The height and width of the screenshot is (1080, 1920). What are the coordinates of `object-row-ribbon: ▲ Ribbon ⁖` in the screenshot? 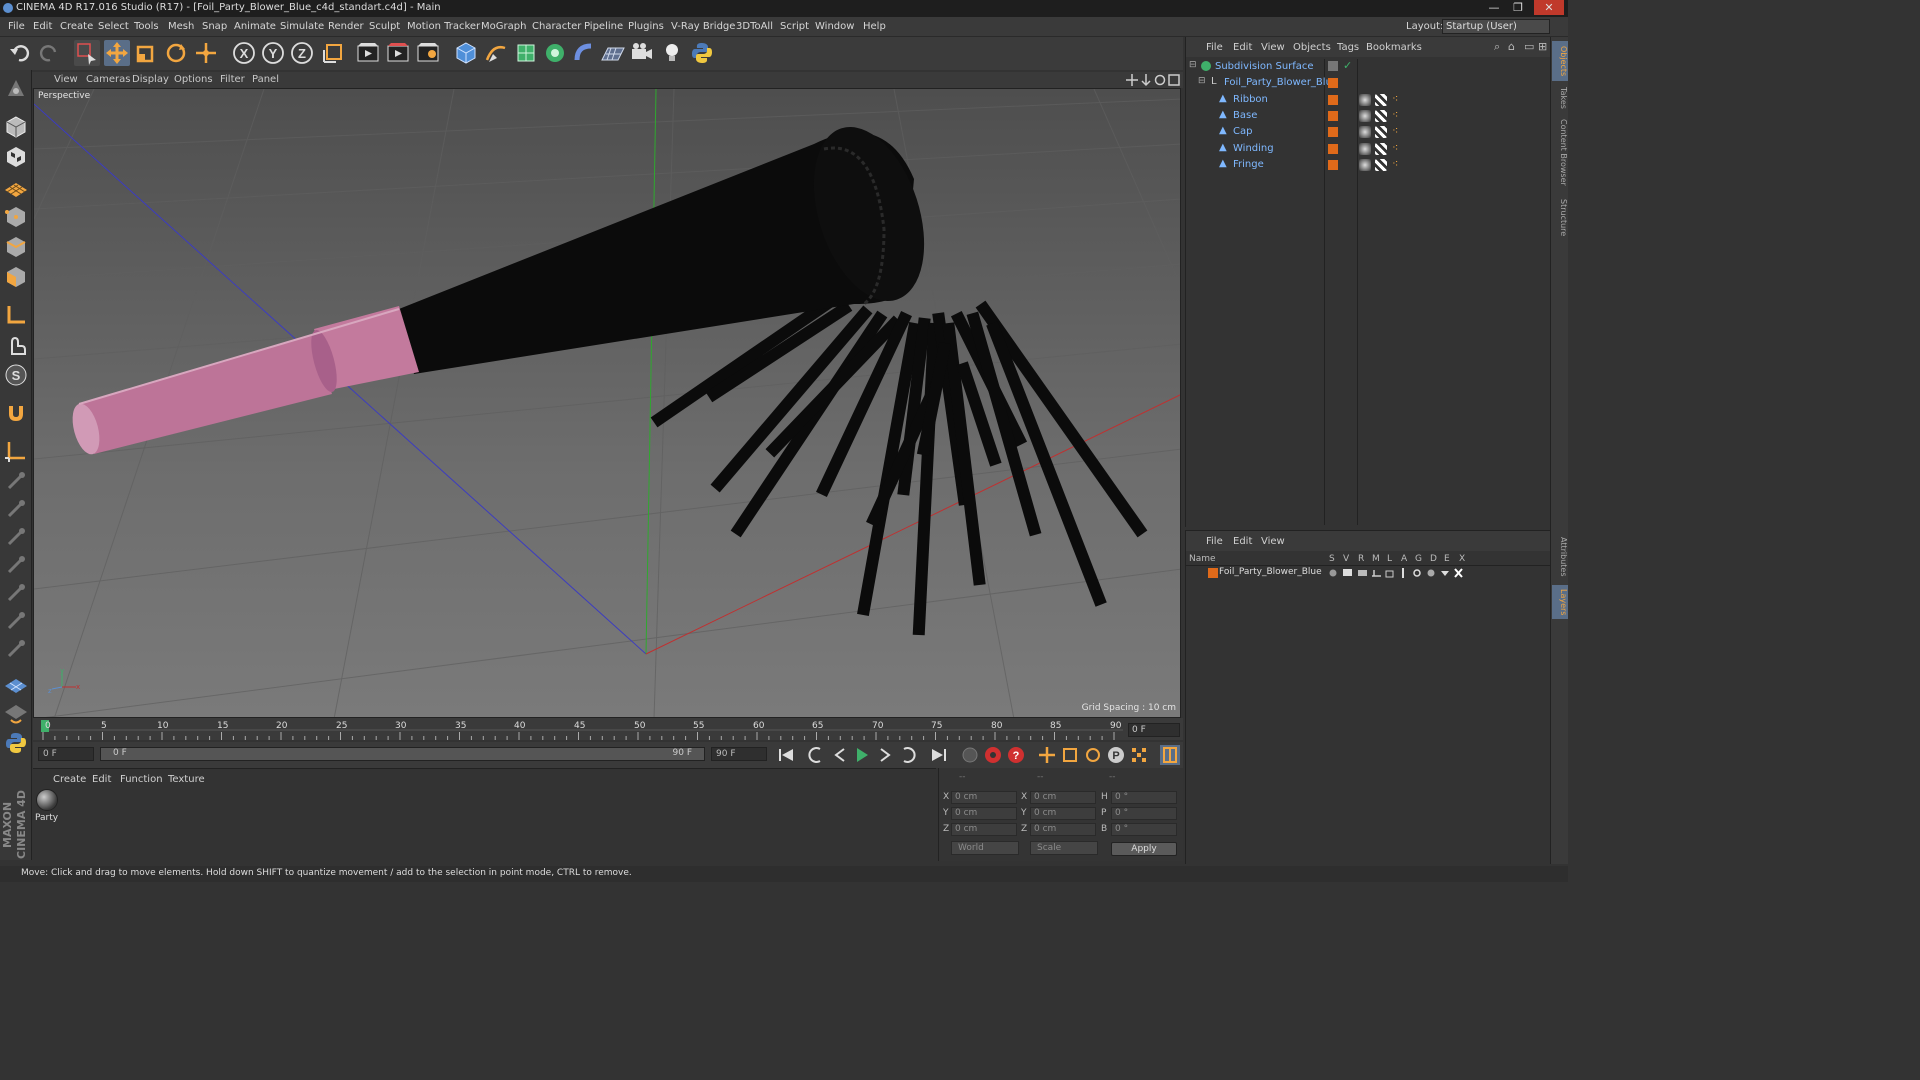 It's located at (1367, 100).